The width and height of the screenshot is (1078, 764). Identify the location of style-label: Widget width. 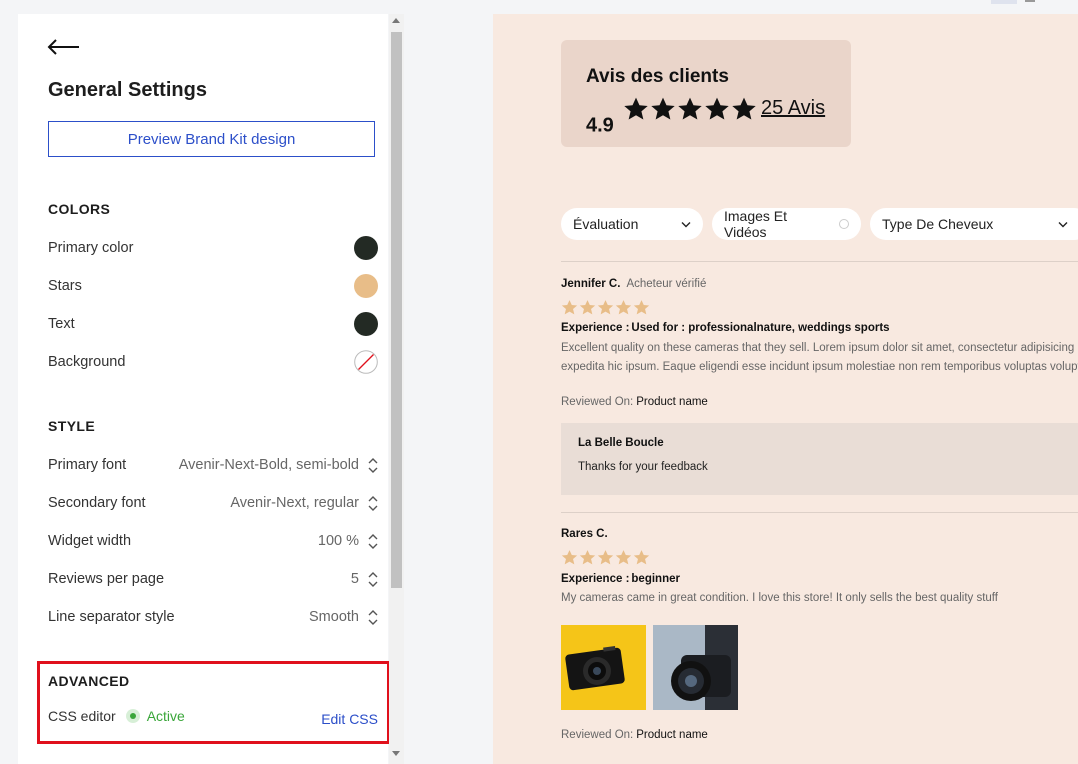
(90, 541).